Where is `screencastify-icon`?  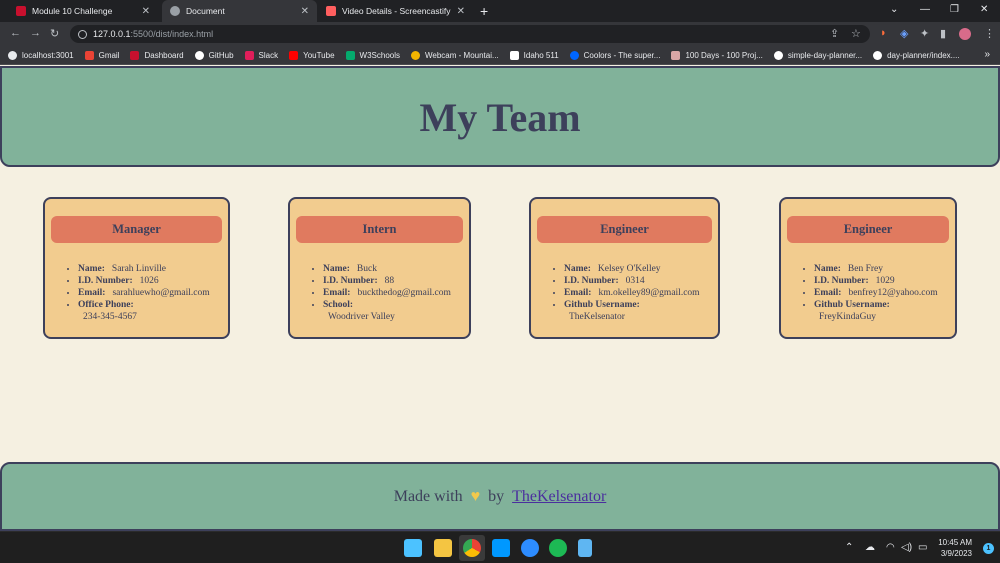 screencastify-icon is located at coordinates (331, 11).